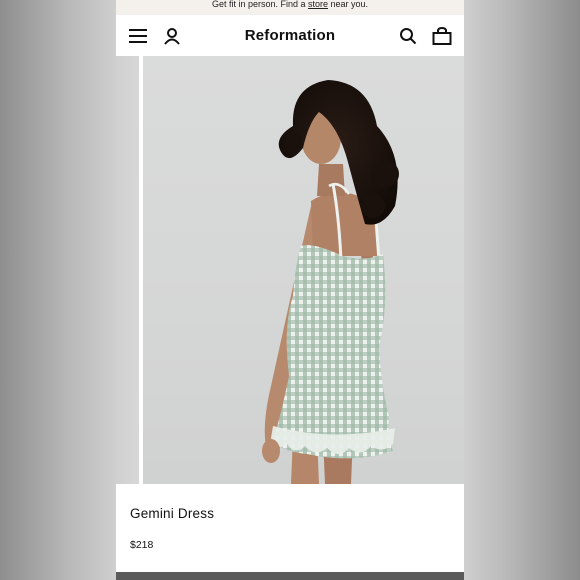 The height and width of the screenshot is (580, 580). I want to click on nav-left-group, so click(168, 36).